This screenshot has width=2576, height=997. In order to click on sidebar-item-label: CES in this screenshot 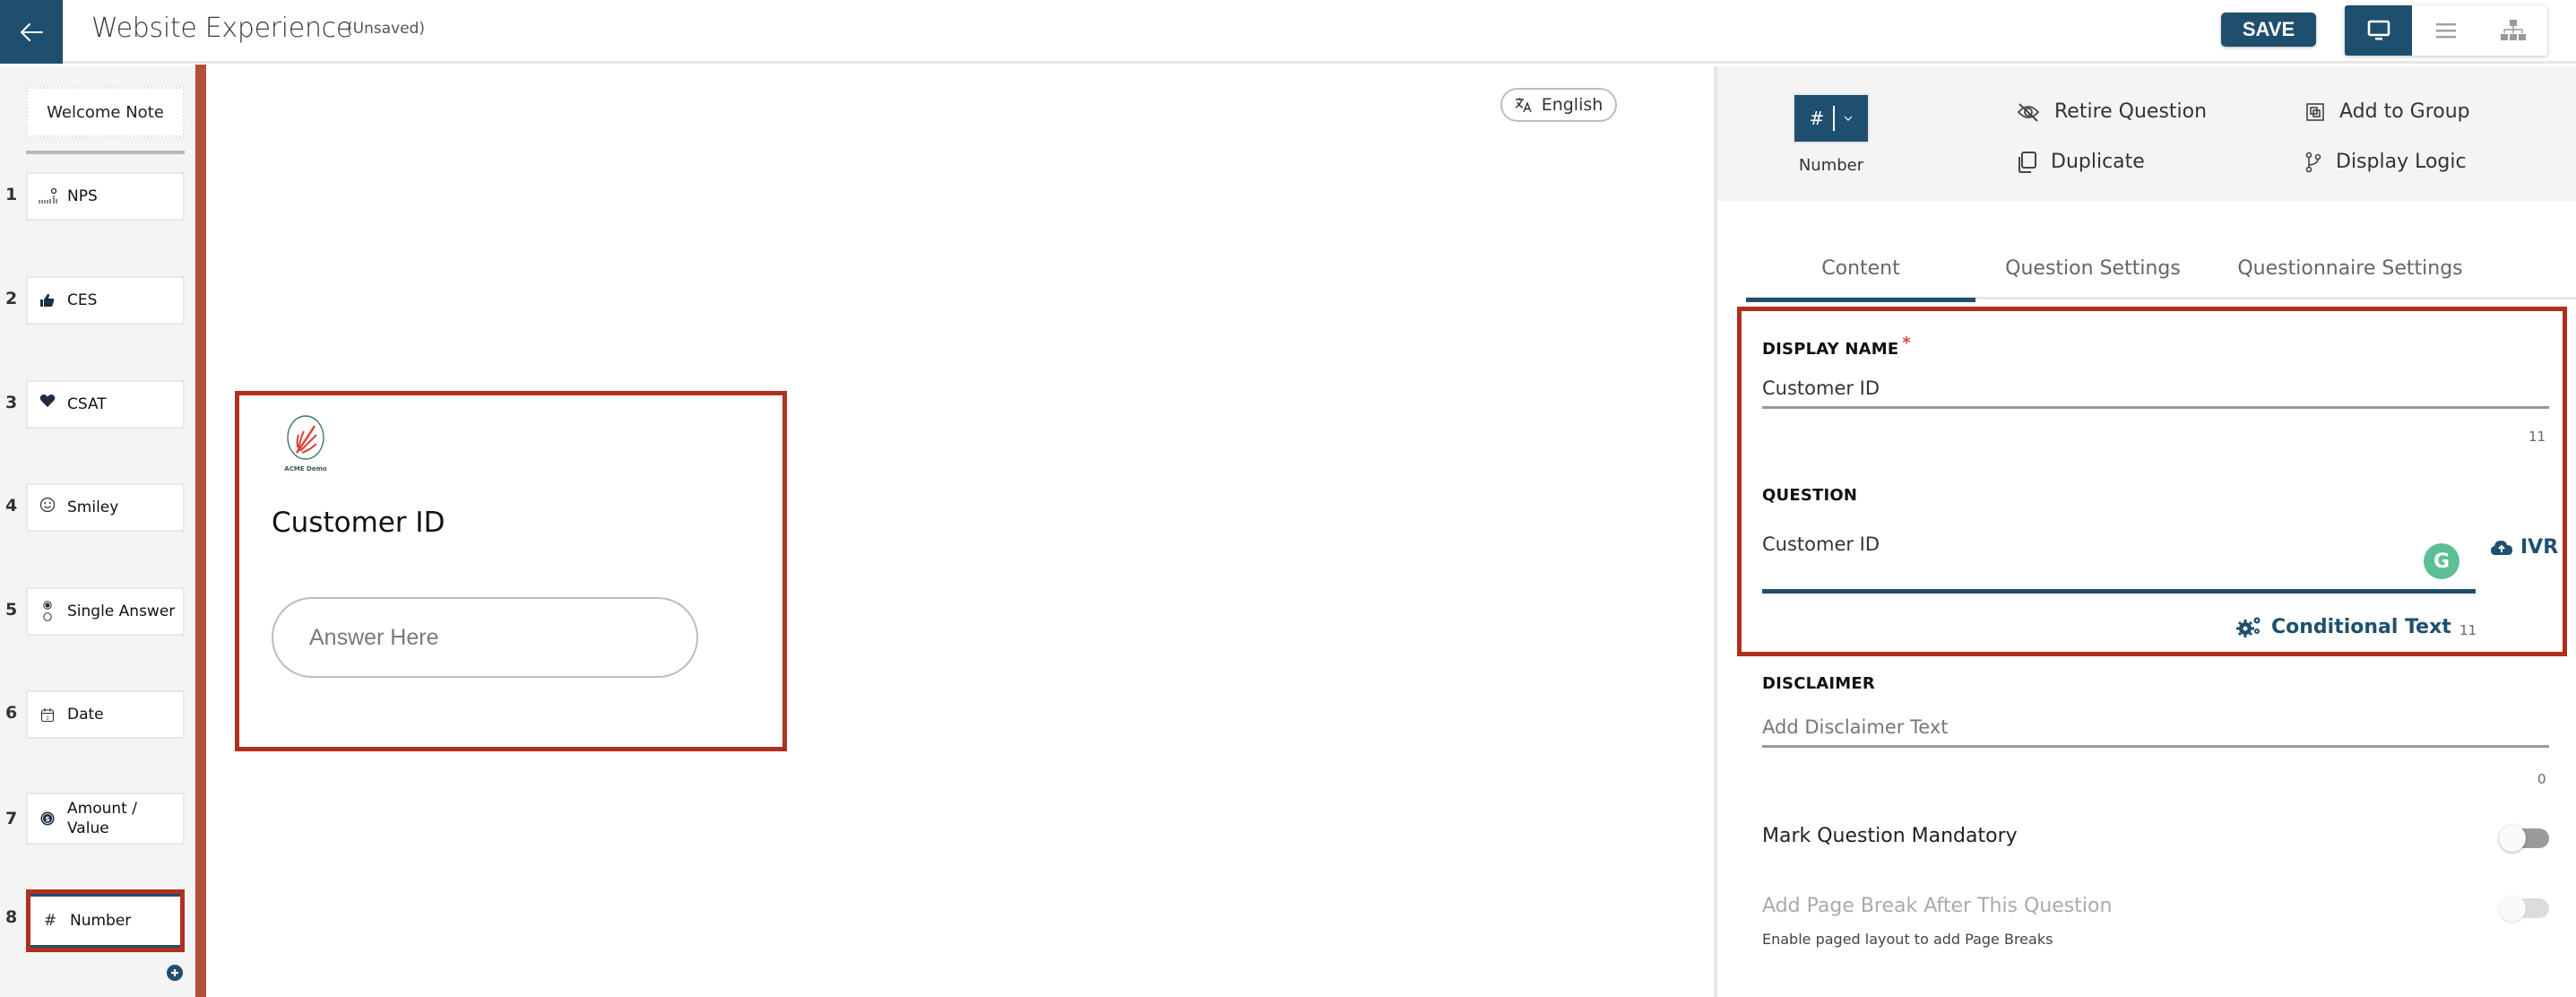, I will do `click(82, 300)`.